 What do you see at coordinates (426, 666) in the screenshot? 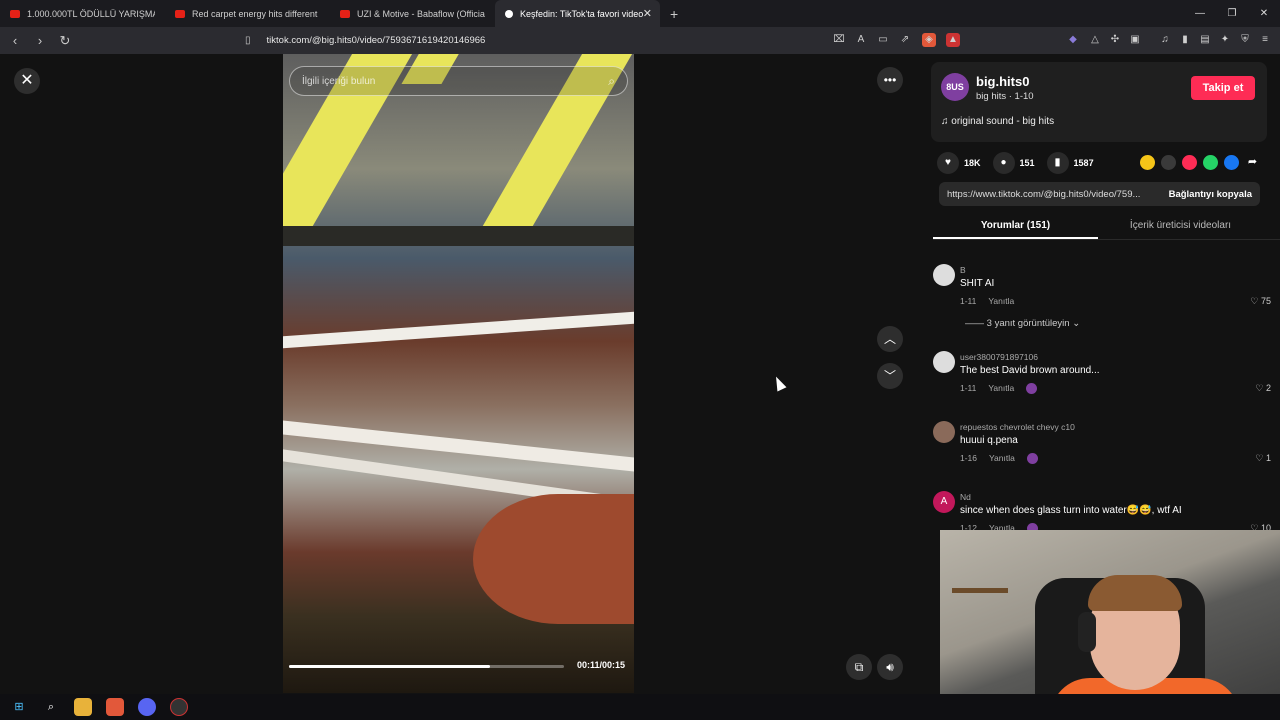
I see `video-progress-bar` at bounding box center [426, 666].